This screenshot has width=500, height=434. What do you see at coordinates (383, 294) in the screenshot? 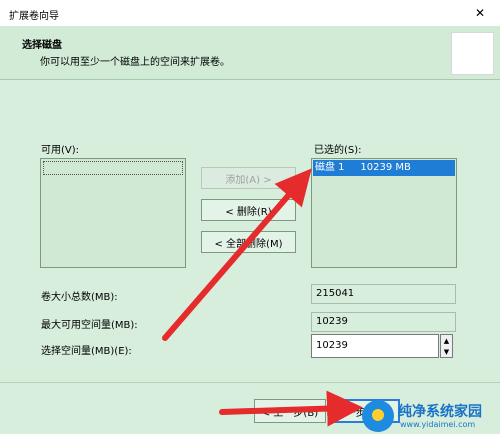
I see `total-size-value: 215041` at bounding box center [383, 294].